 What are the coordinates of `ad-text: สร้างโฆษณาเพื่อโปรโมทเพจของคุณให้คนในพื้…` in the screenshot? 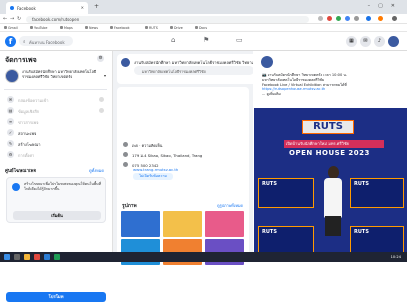 It's located at (62, 186).